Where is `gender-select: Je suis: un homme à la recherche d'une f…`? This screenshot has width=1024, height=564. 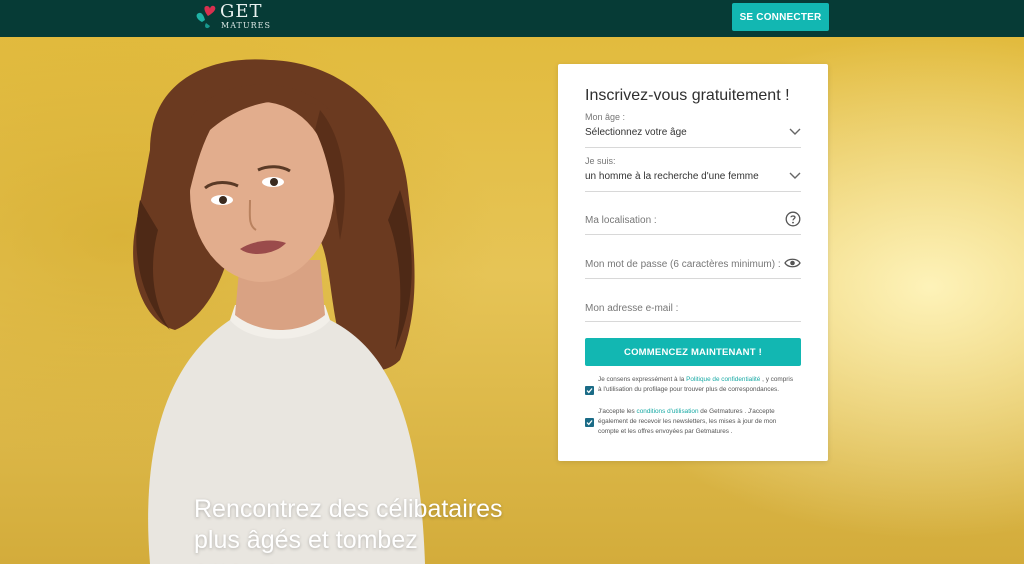
gender-select: Je suis: un homme à la recherche d'une f… is located at coordinates (693, 174).